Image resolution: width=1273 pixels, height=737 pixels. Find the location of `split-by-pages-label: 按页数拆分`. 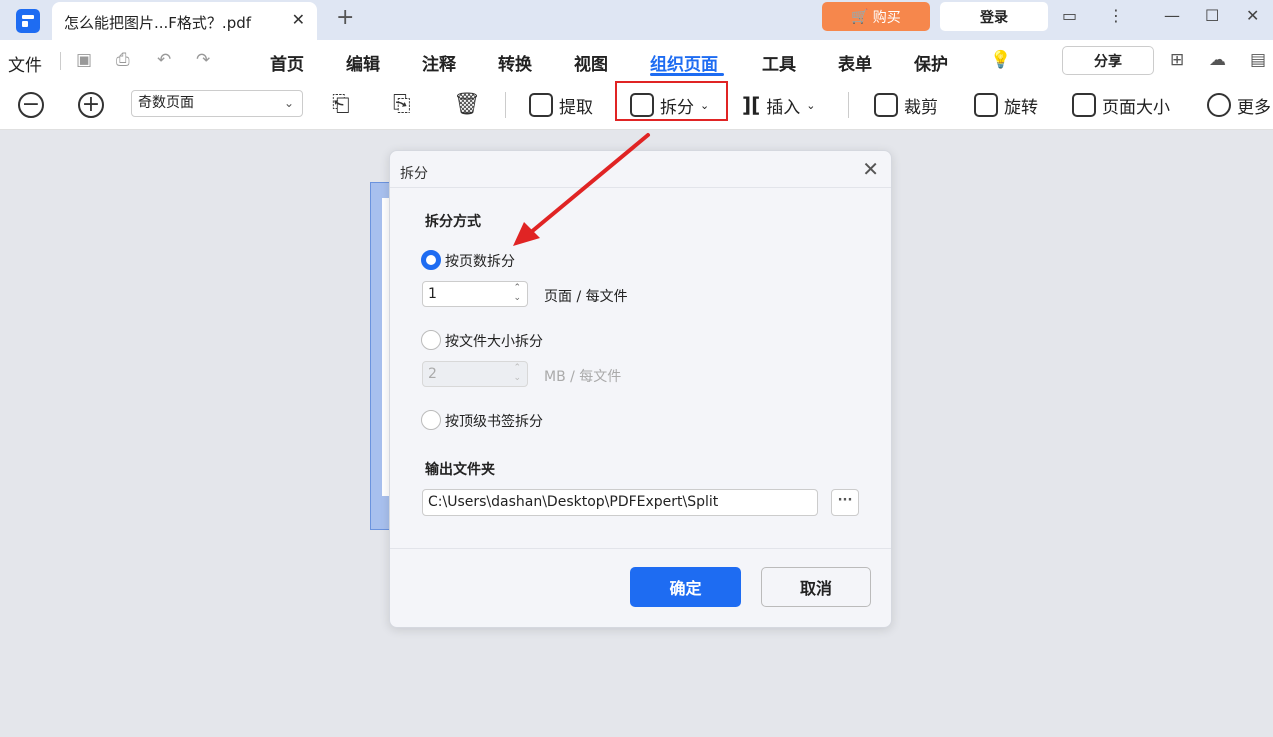

split-by-pages-label: 按页数拆分 is located at coordinates (480, 261).